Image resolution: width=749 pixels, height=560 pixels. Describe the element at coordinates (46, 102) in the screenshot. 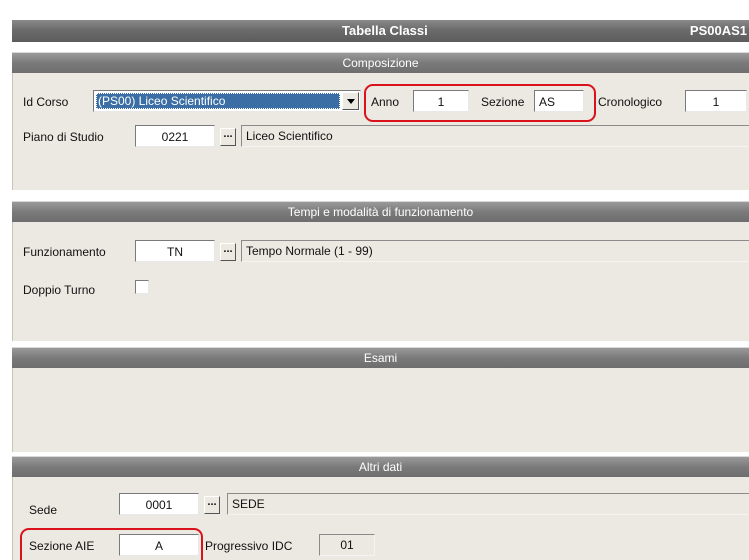

I see `id-corso-label: Id Corso` at that location.